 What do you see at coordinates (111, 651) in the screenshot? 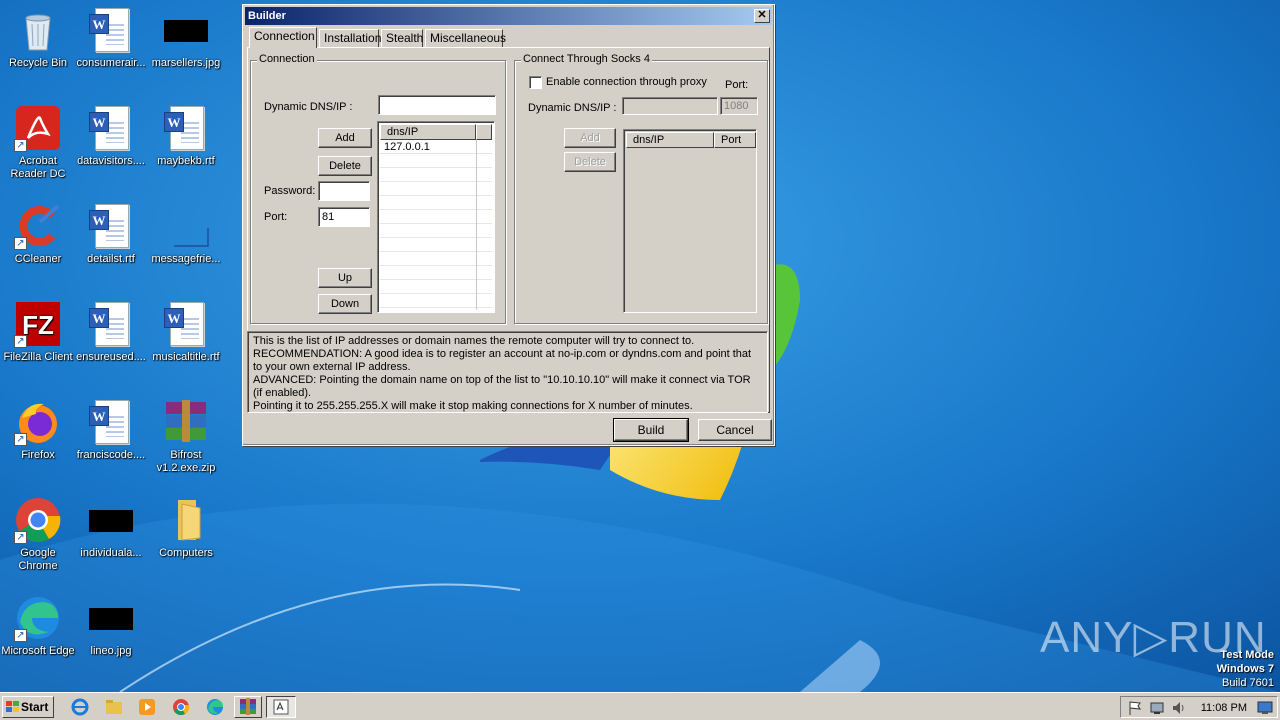
I see `desktop-icon-label: lineo.jpg` at bounding box center [111, 651].